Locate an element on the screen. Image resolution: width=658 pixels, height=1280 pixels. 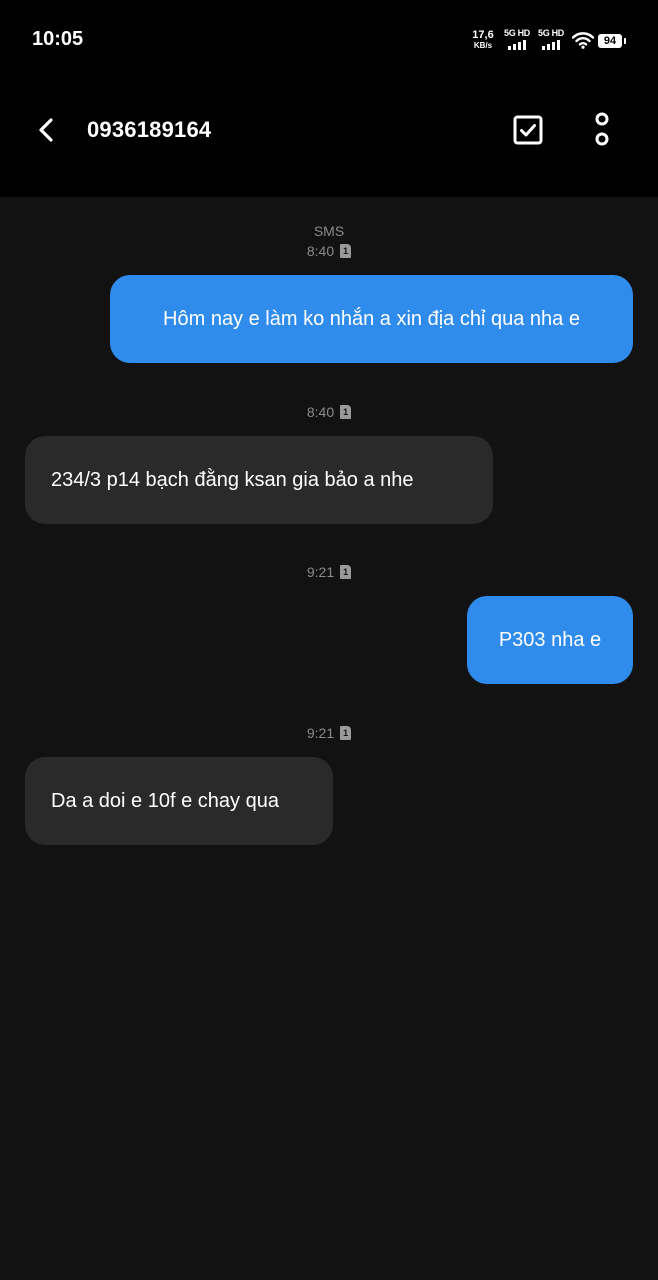
status-time: 10:05 is located at coordinates (58, 39).